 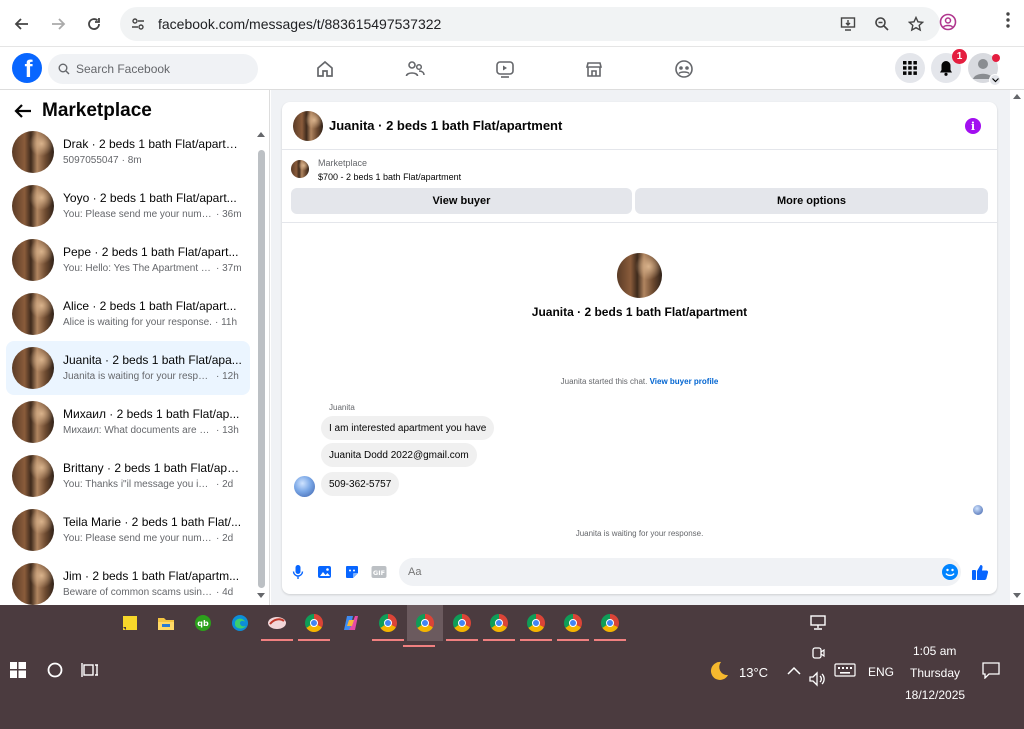 What do you see at coordinates (950, 572) in the screenshot?
I see `emoji-icon` at bounding box center [950, 572].